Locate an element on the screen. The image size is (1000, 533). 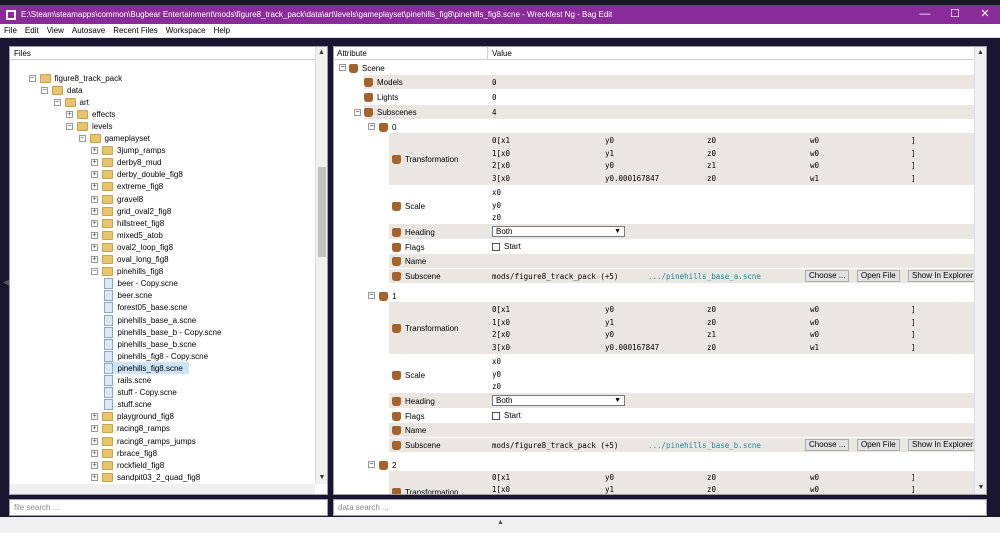
tree-file-item: rails.scne is located at coordinates (127, 381).